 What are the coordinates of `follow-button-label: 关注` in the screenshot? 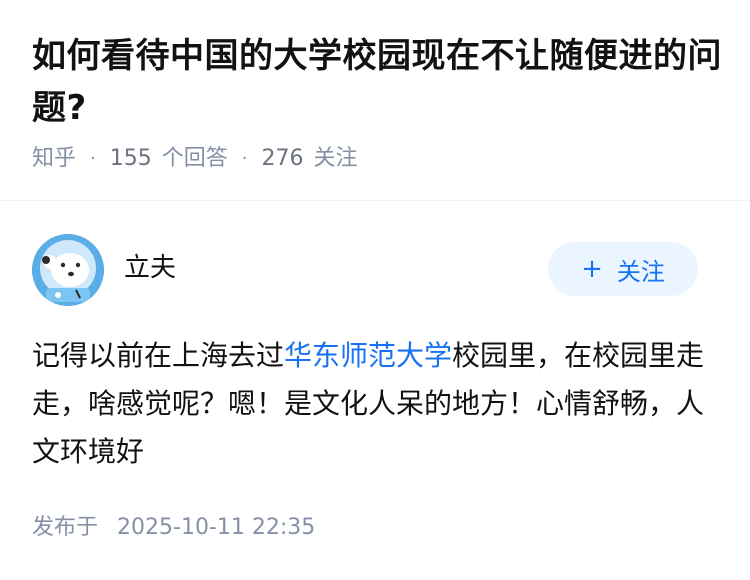 It's located at (640, 271).